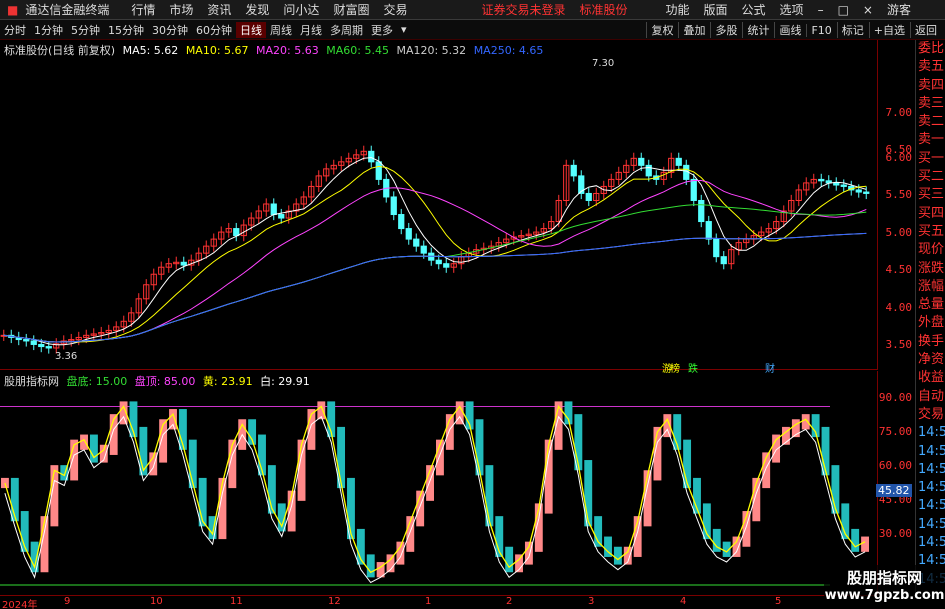 The image size is (945, 609). I want to click on chevron-down-icon: ▾, so click(404, 29).